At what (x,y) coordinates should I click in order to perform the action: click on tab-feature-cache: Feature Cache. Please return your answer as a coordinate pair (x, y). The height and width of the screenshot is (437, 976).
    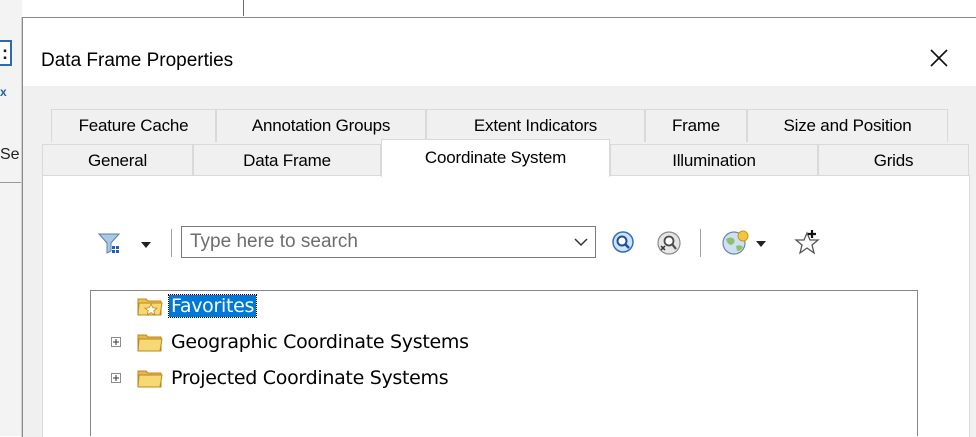
    Looking at the image, I should click on (133, 125).